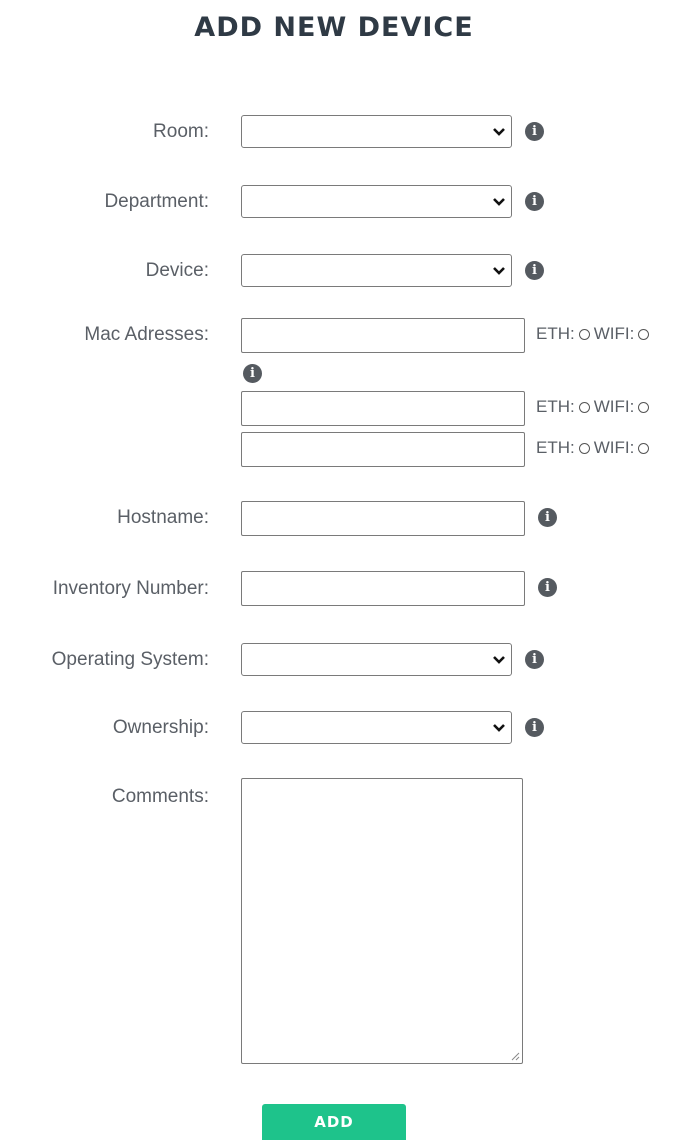  I want to click on comments-label: Comments:, so click(160, 796).